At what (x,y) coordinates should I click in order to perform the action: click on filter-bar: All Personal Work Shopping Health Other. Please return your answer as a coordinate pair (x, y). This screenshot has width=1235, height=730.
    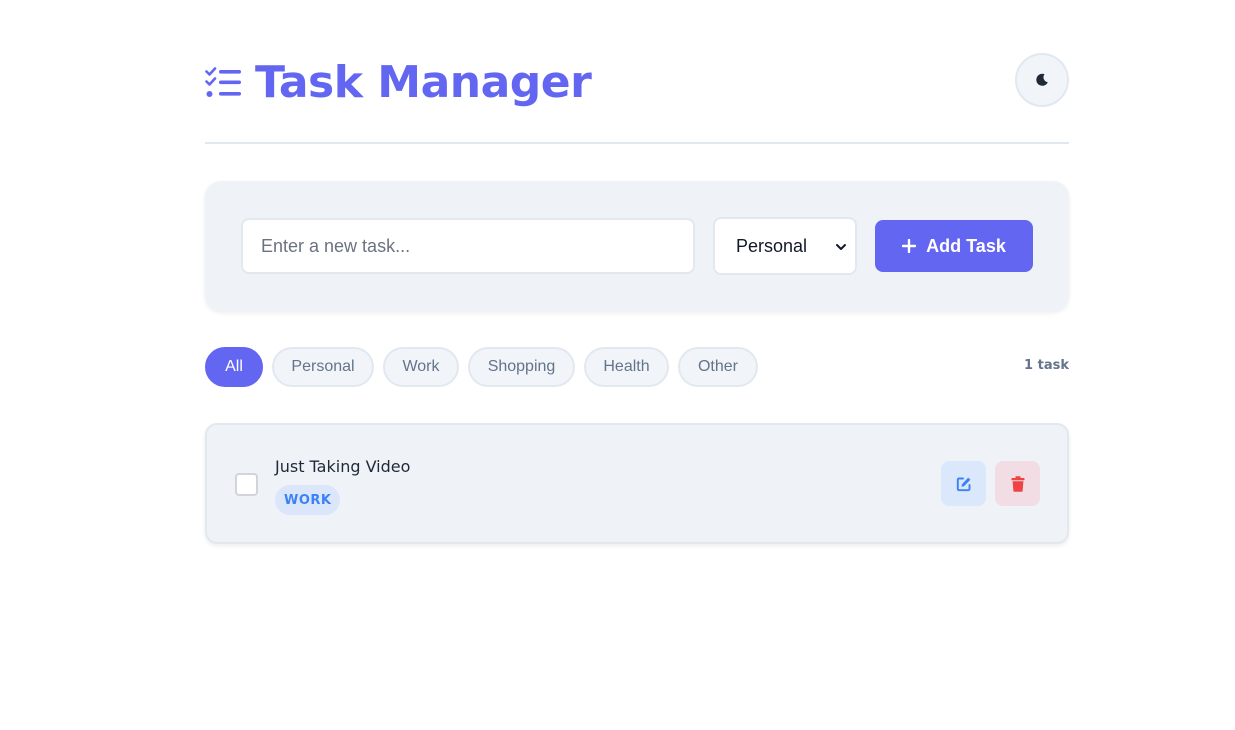
    Looking at the image, I should click on (486, 367).